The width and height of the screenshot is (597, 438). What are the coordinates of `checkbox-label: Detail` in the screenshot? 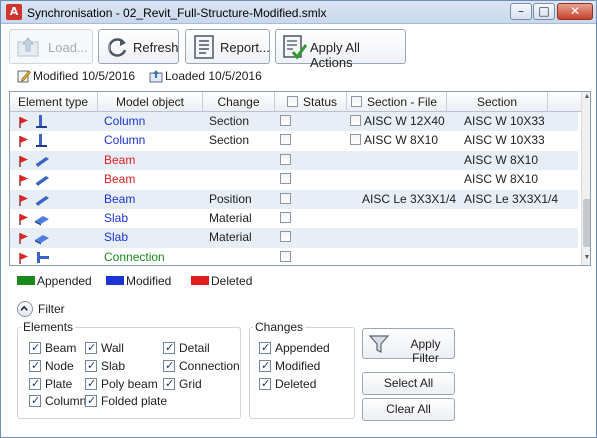 It's located at (194, 348).